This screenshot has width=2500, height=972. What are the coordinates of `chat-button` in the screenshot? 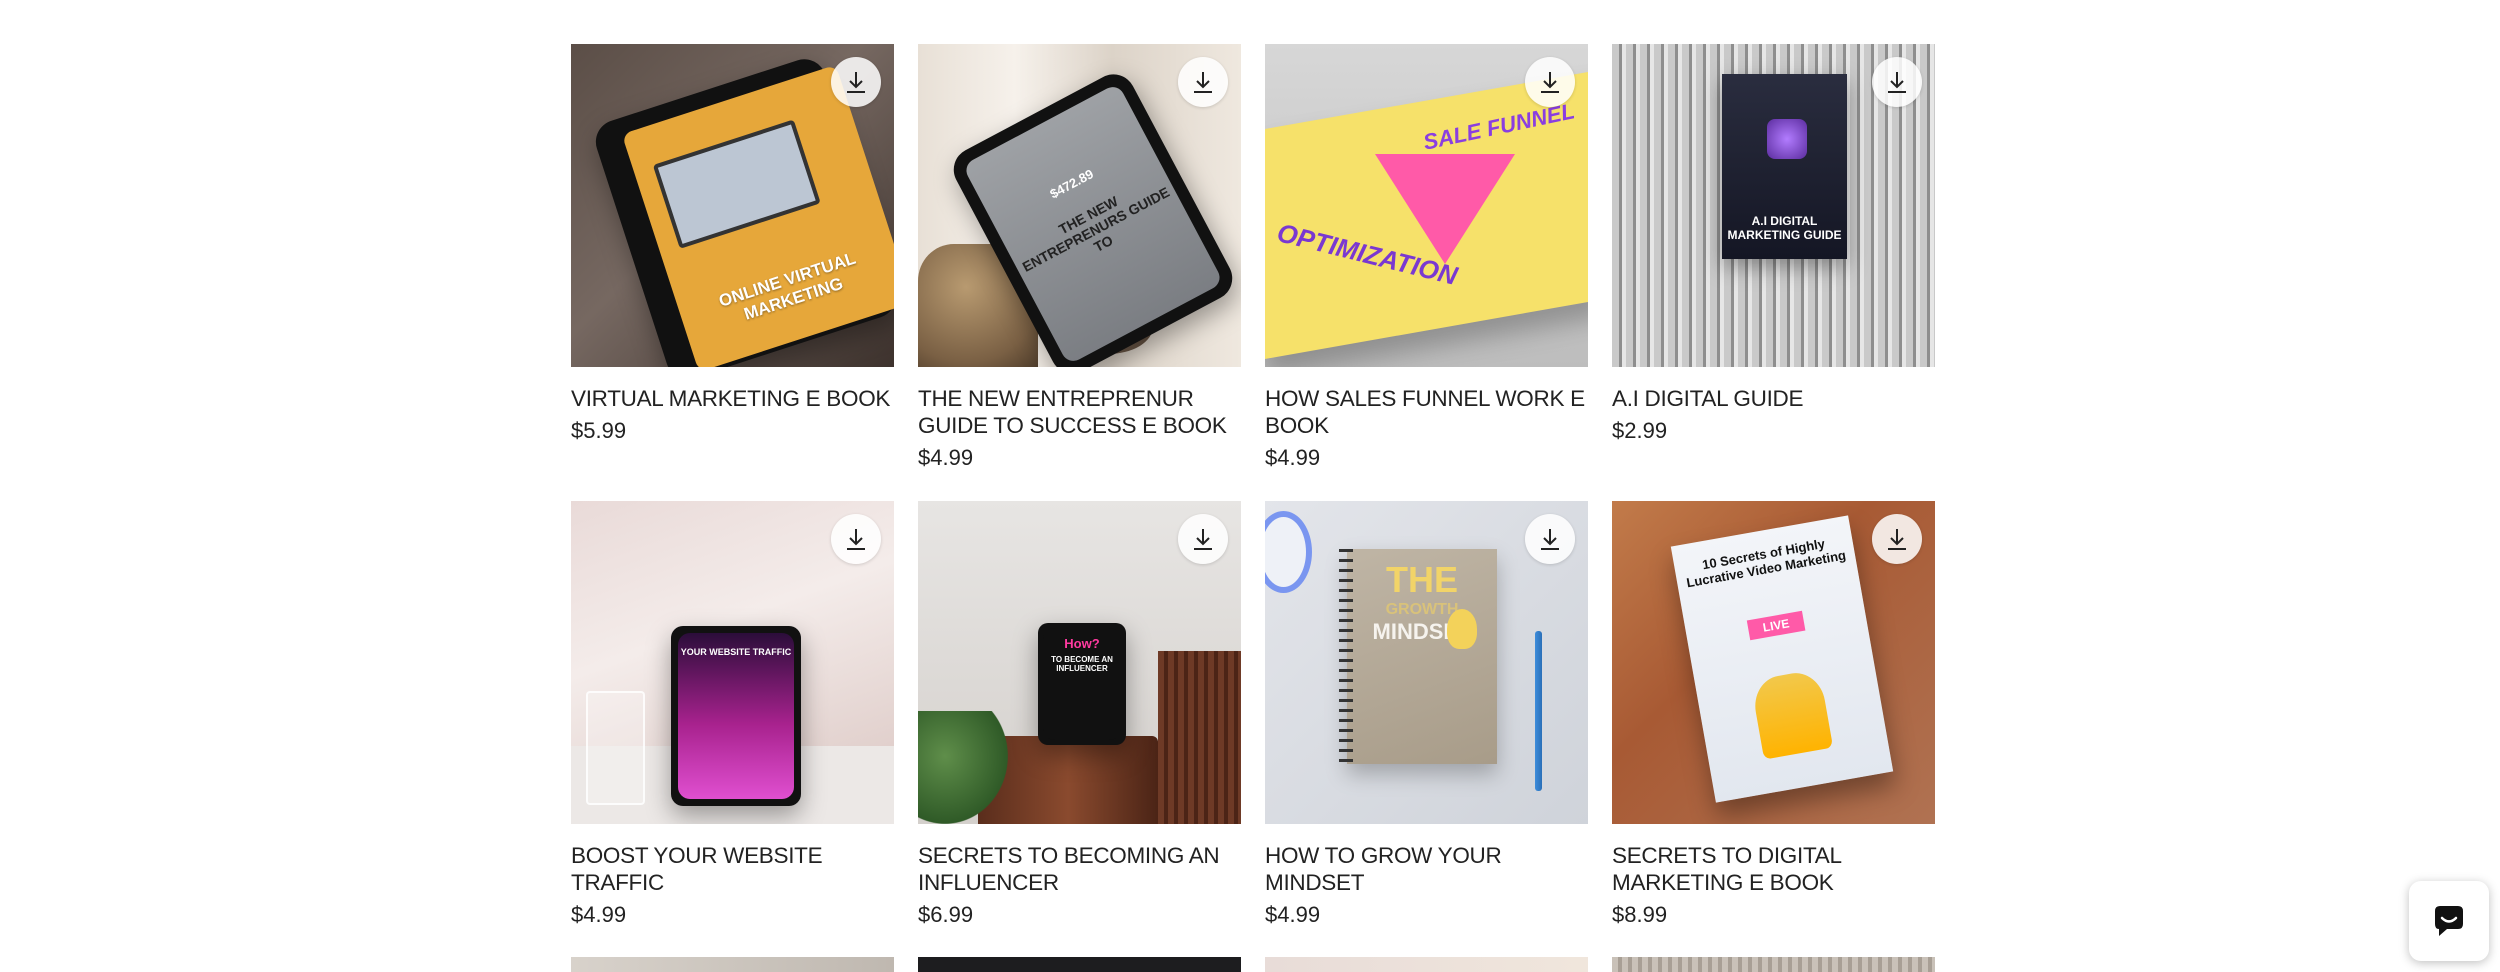 It's located at (2449, 921).